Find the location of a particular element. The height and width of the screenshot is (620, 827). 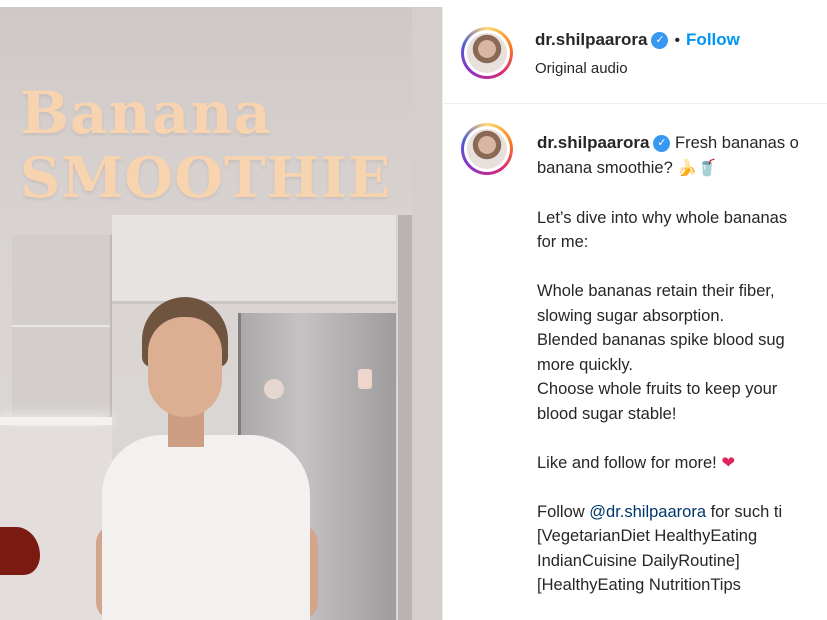

caption-text: Choose whole fruits to keep your is located at coordinates (657, 389).